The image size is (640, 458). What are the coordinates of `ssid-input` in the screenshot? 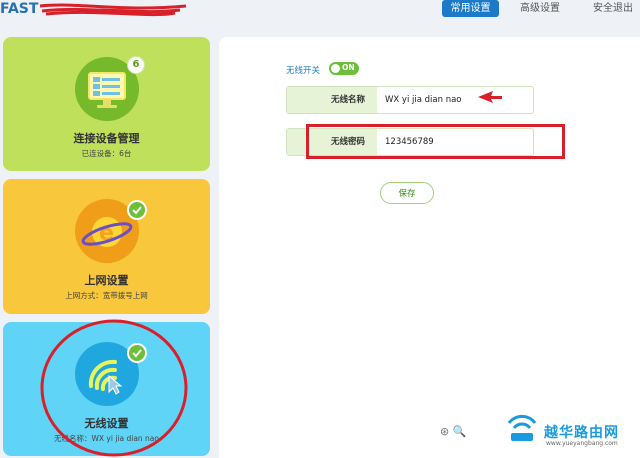 It's located at (455, 100).